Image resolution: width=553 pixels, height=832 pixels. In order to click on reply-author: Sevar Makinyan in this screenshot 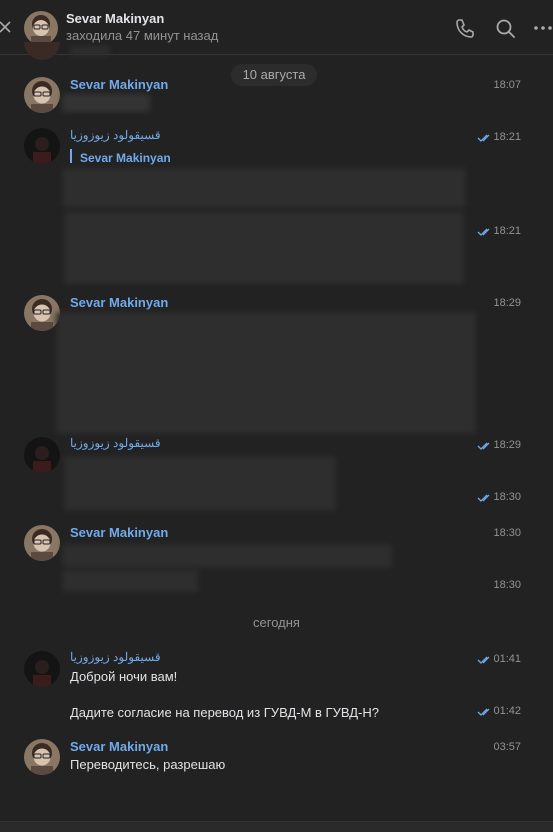, I will do `click(125, 158)`.